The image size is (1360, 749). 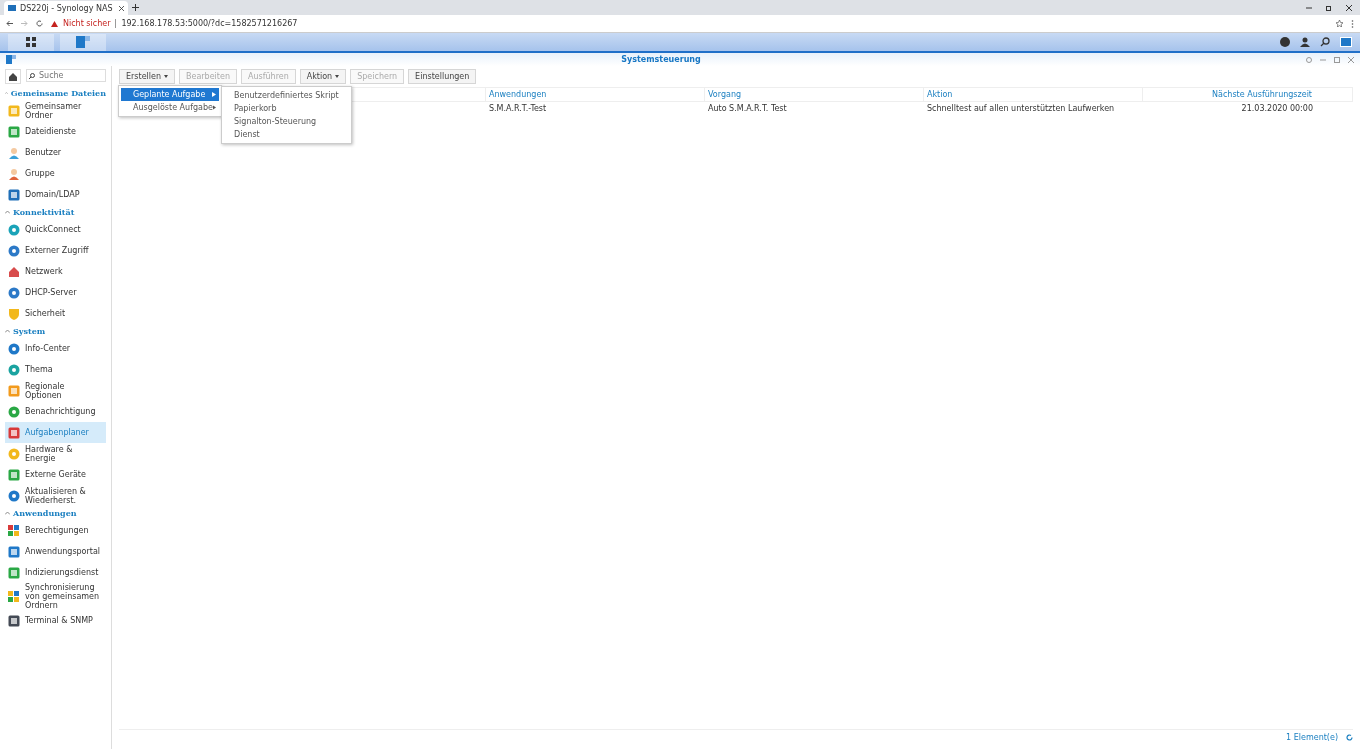 I want to click on star-icon, so click(x=1339, y=23).